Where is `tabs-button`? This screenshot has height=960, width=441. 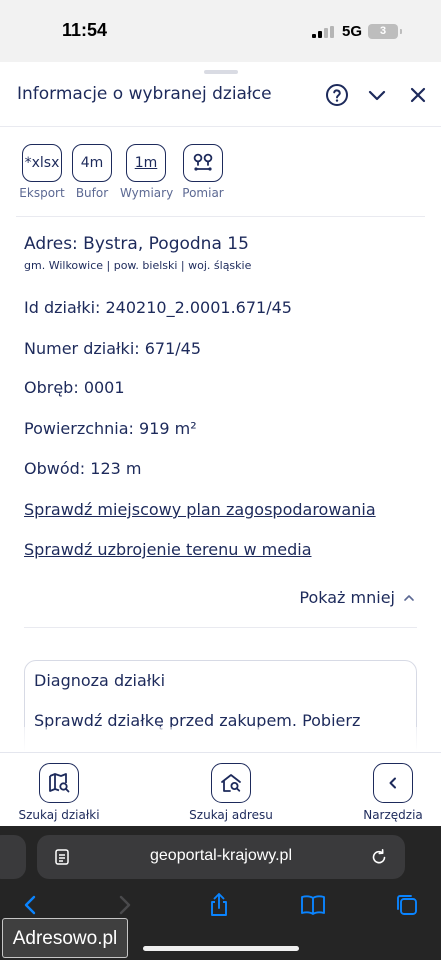 tabs-button is located at coordinates (407, 905).